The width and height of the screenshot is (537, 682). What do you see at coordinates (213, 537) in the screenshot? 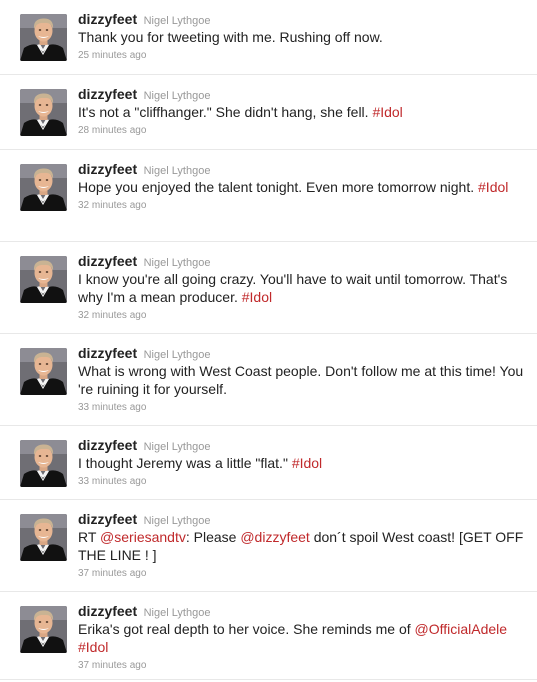
I see `tweet-text-segment: : Please` at bounding box center [213, 537].